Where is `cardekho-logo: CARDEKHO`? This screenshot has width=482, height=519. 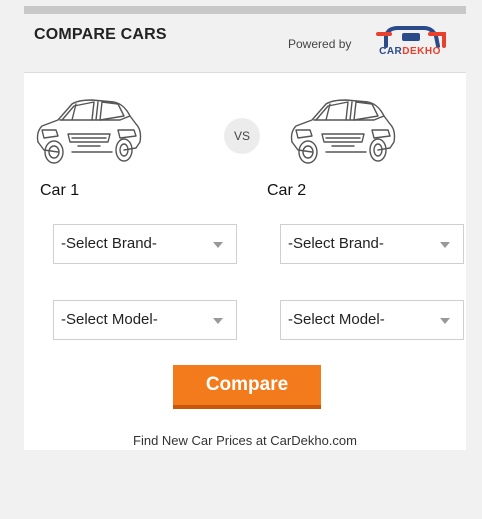
cardekho-logo: CARDEKHO is located at coordinates (410, 42).